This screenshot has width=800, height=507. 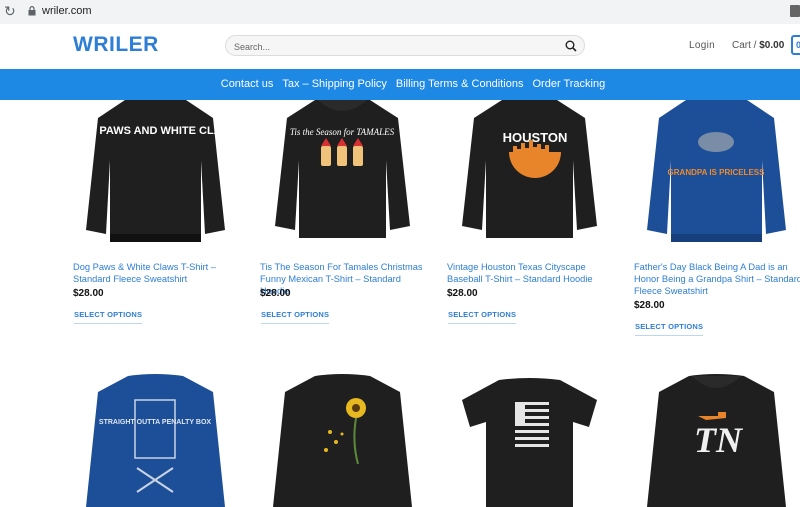 What do you see at coordinates (702, 45) in the screenshot?
I see `login-link: Login` at bounding box center [702, 45].